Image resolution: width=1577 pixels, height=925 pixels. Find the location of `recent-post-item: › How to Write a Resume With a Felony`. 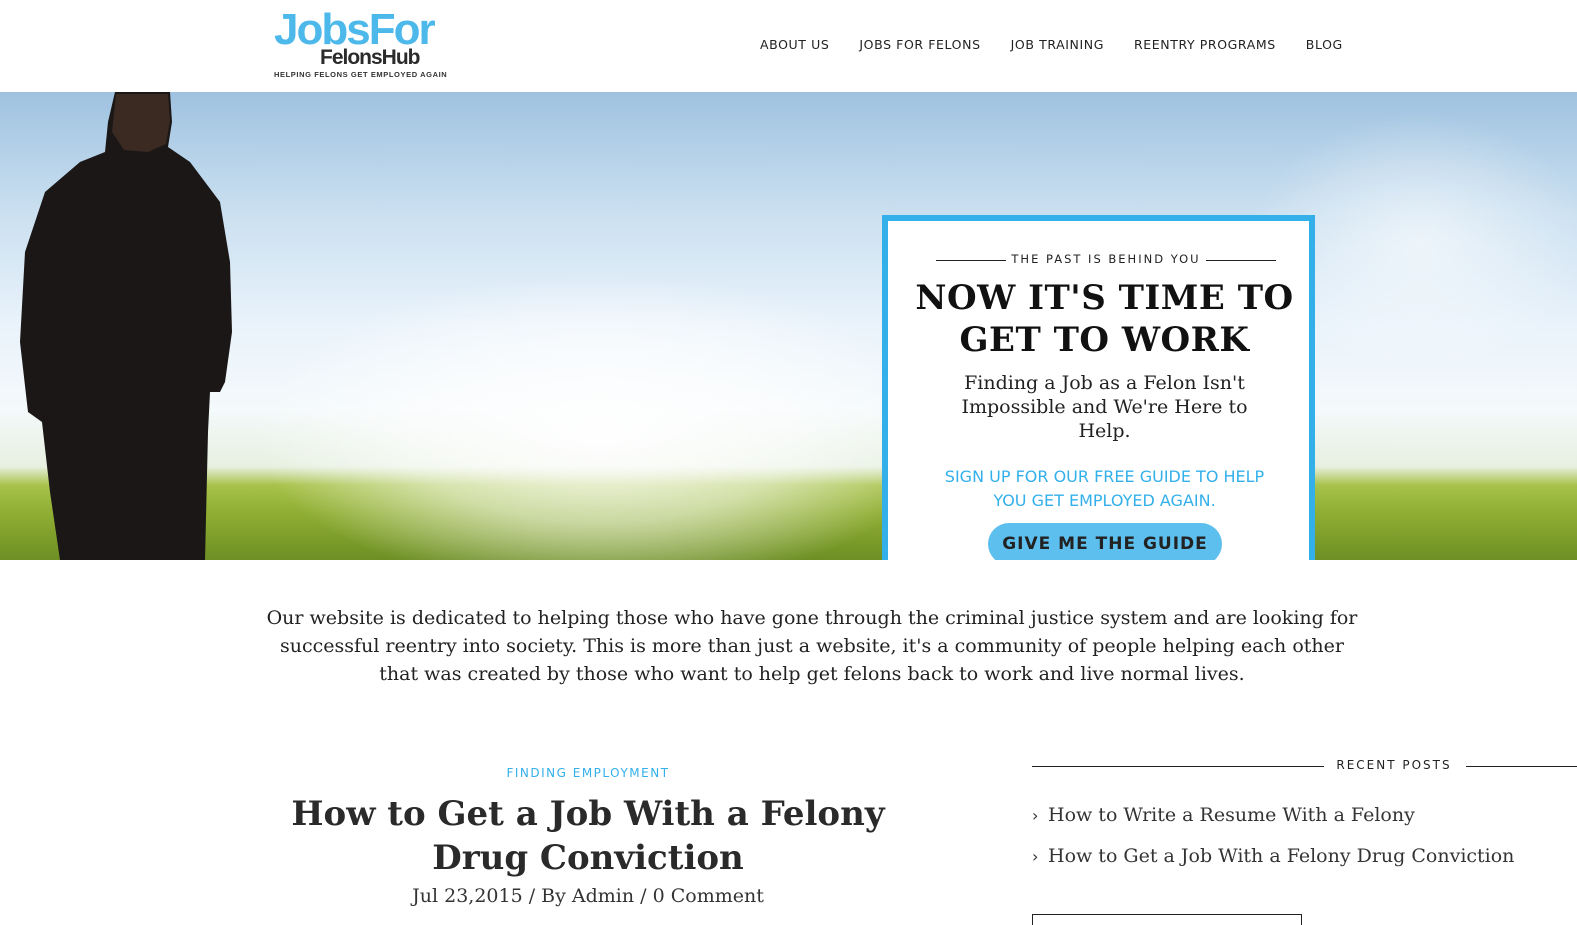

recent-post-item: › How to Write a Resume With a Felony is located at coordinates (1273, 815).